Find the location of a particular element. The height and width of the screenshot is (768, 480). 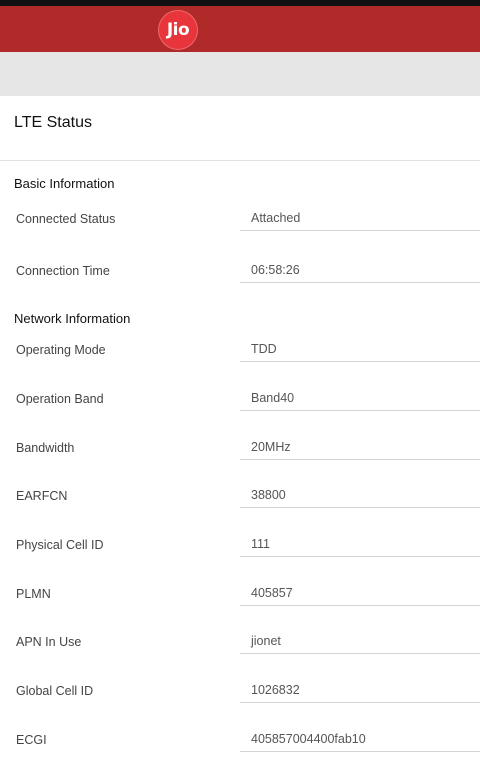

label-plmn: PLMN is located at coordinates (33, 594).